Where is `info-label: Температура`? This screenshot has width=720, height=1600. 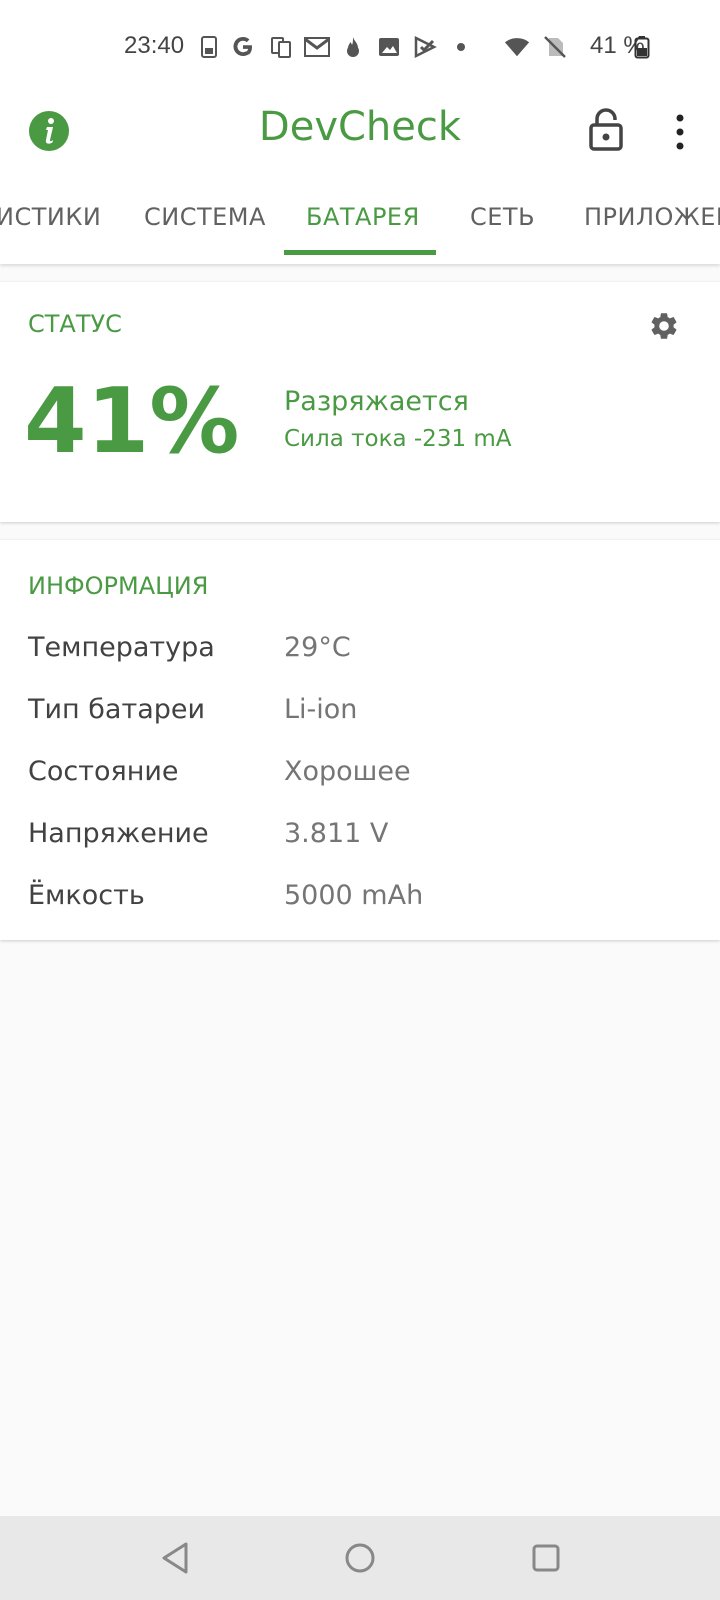
info-label: Температура is located at coordinates (121, 647).